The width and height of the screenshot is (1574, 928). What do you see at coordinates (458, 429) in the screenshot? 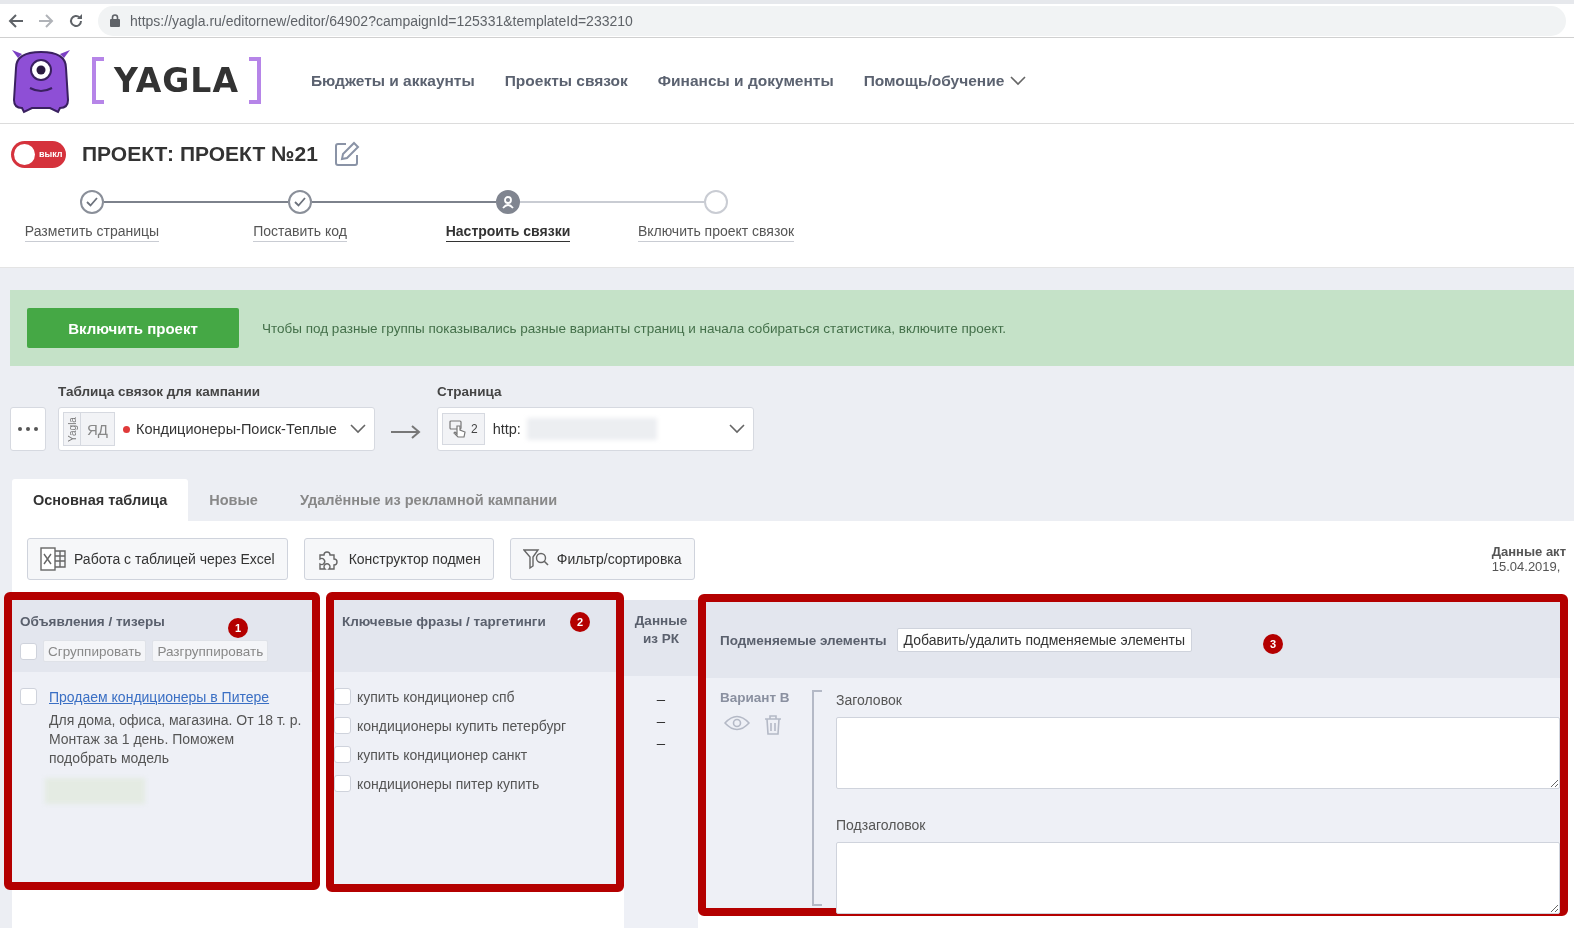
I see `hand-pointer-icon` at bounding box center [458, 429].